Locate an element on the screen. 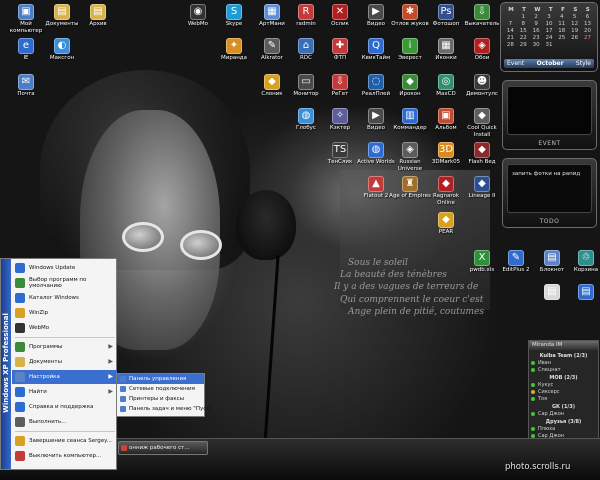 The image size is (600, 480). miranda-contact: Сар Джон is located at coordinates (563, 413).